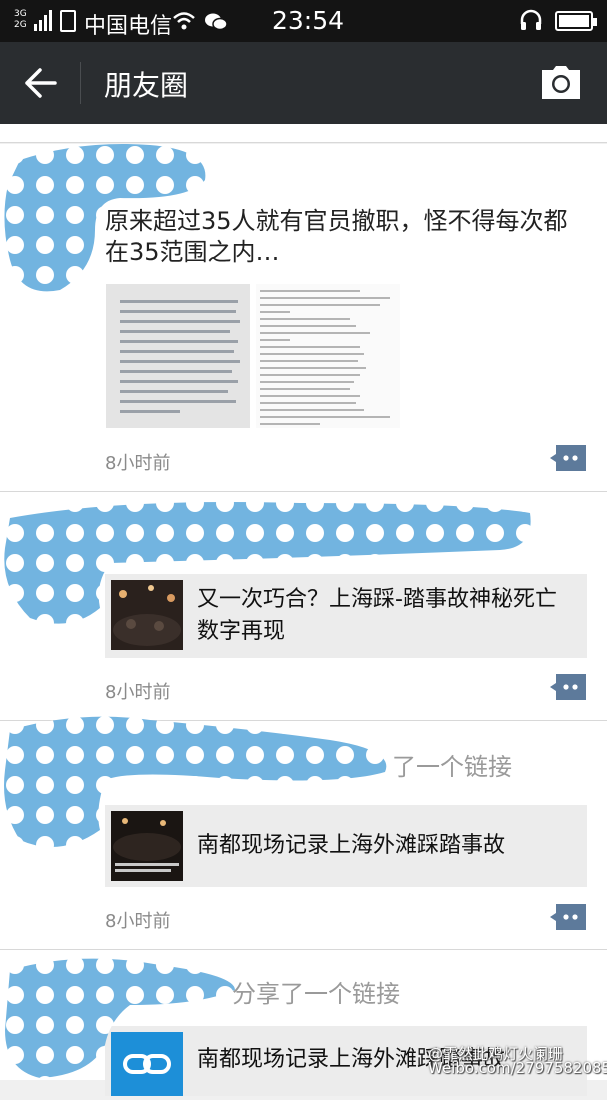 The image size is (607, 1100). What do you see at coordinates (576, 21) in the screenshot?
I see `battery-icon` at bounding box center [576, 21].